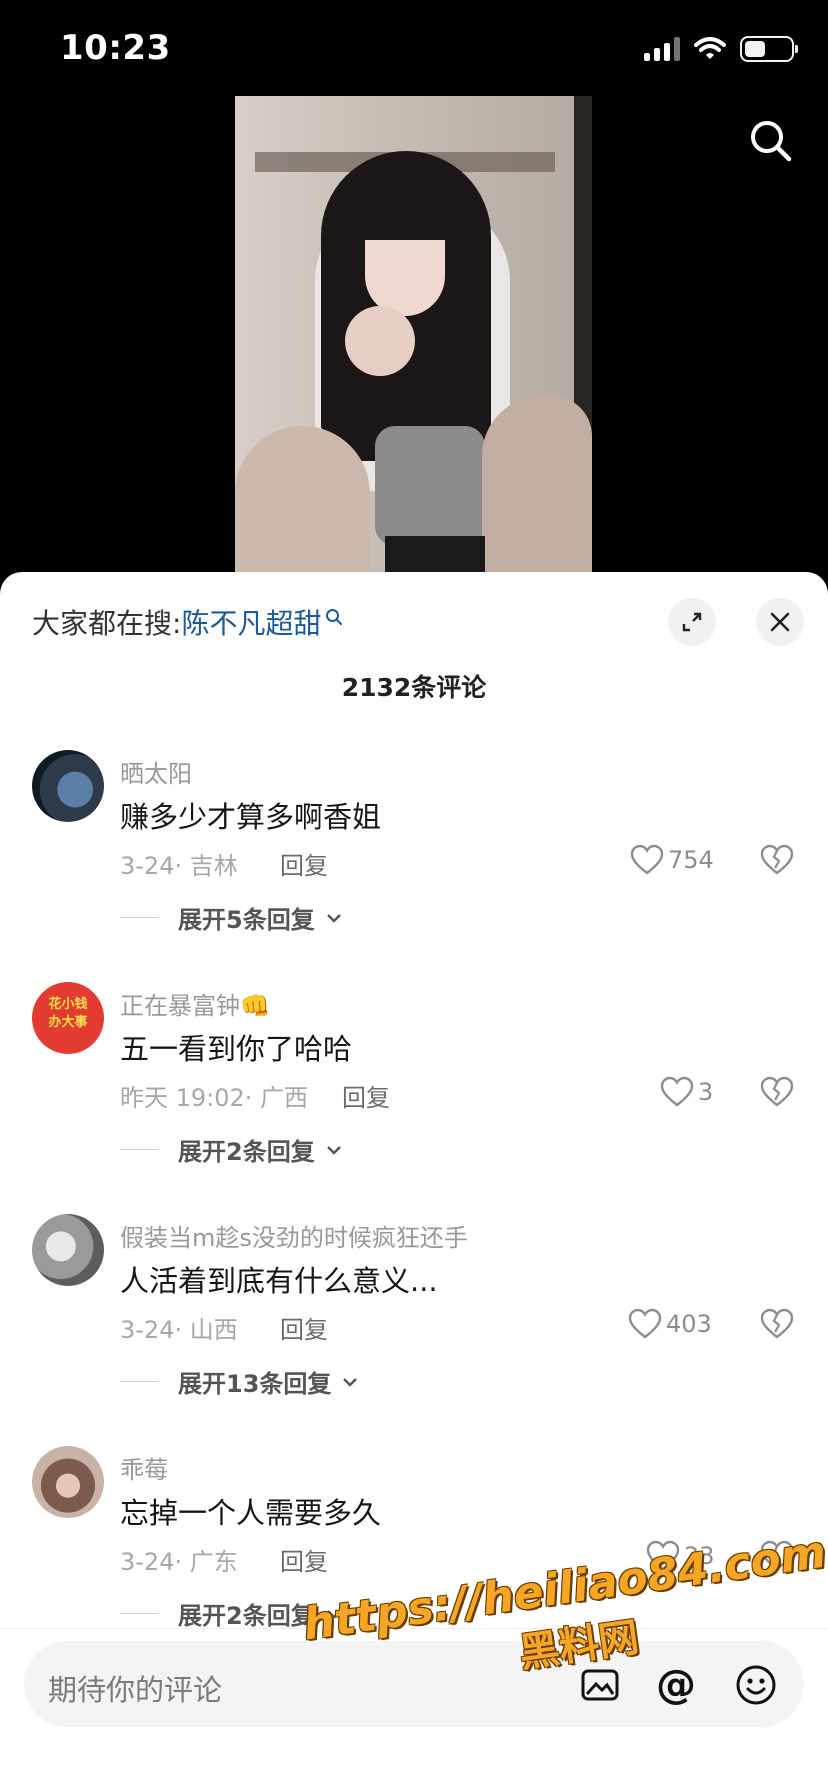 The height and width of the screenshot is (1792, 828). I want to click on hot-search-bar: 大家都在搜: 陈不凡超甜, so click(187, 622).